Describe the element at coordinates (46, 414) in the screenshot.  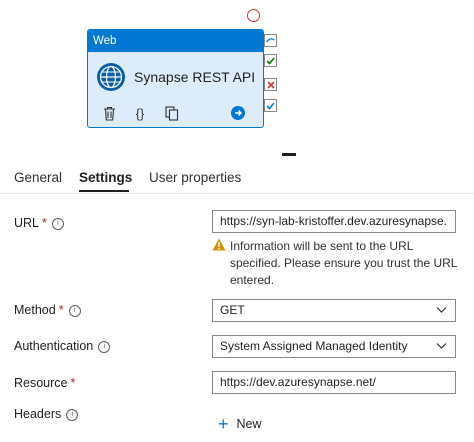
I see `headers-label: Headers i` at that location.